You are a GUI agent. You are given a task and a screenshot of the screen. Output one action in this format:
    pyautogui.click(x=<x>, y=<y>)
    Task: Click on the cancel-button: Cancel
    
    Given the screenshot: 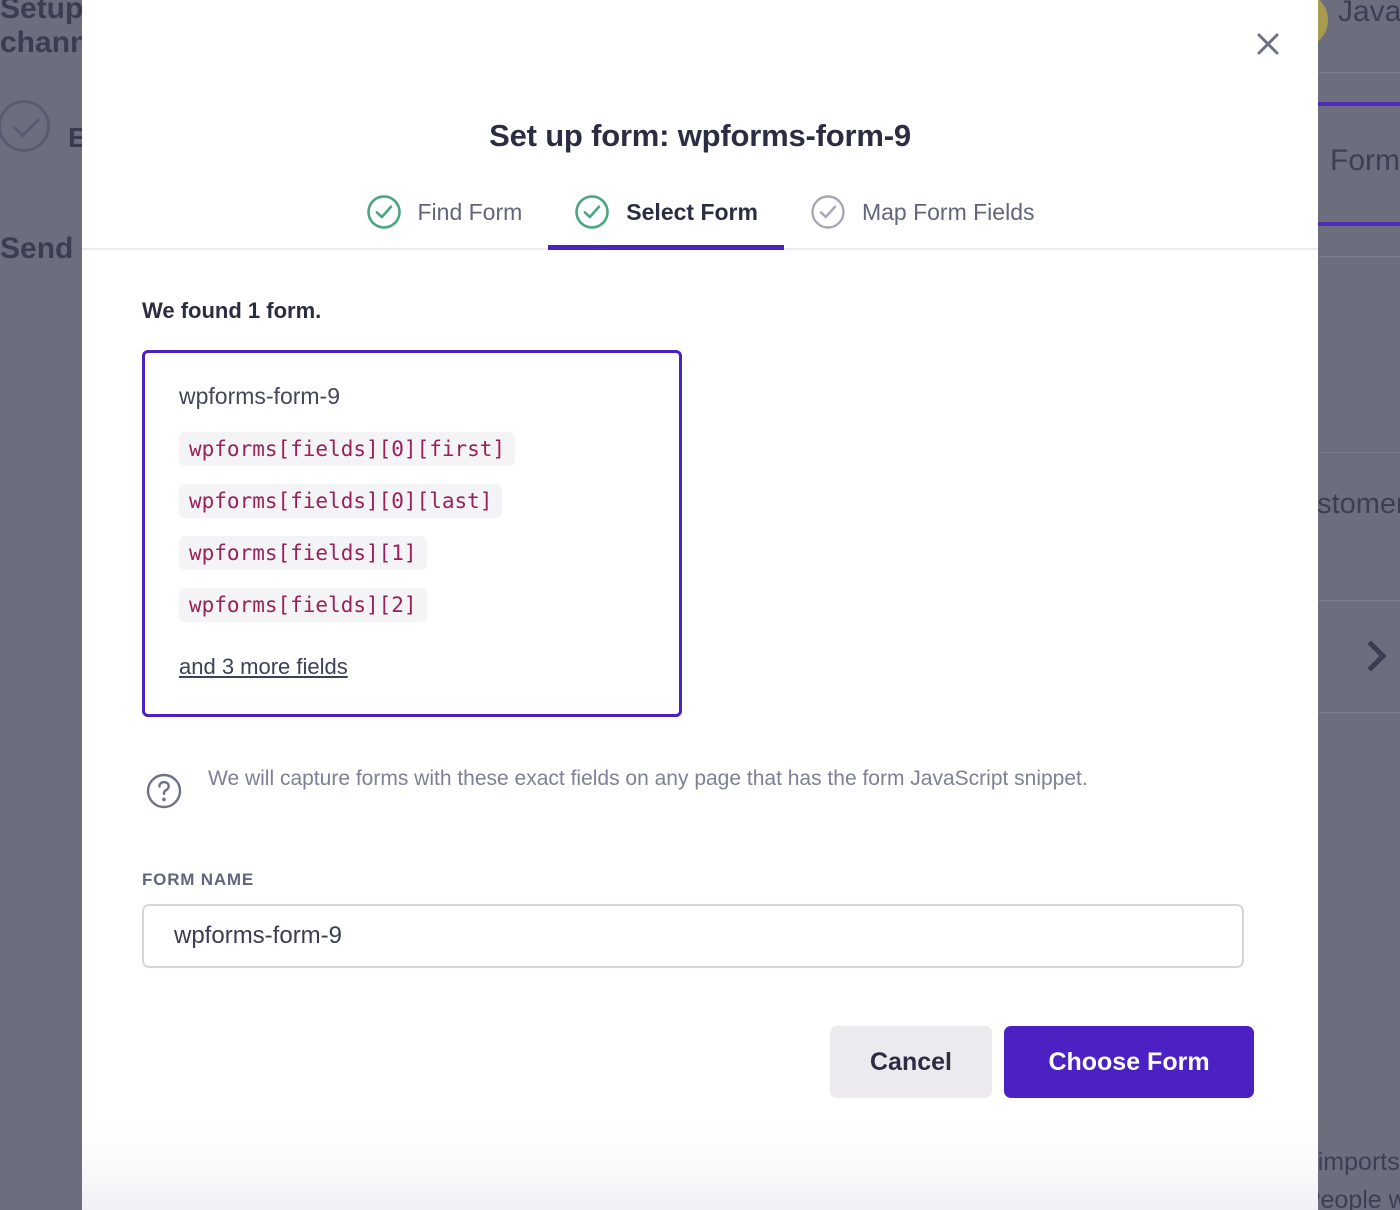 What is the action you would take?
    pyautogui.click(x=911, y=1062)
    